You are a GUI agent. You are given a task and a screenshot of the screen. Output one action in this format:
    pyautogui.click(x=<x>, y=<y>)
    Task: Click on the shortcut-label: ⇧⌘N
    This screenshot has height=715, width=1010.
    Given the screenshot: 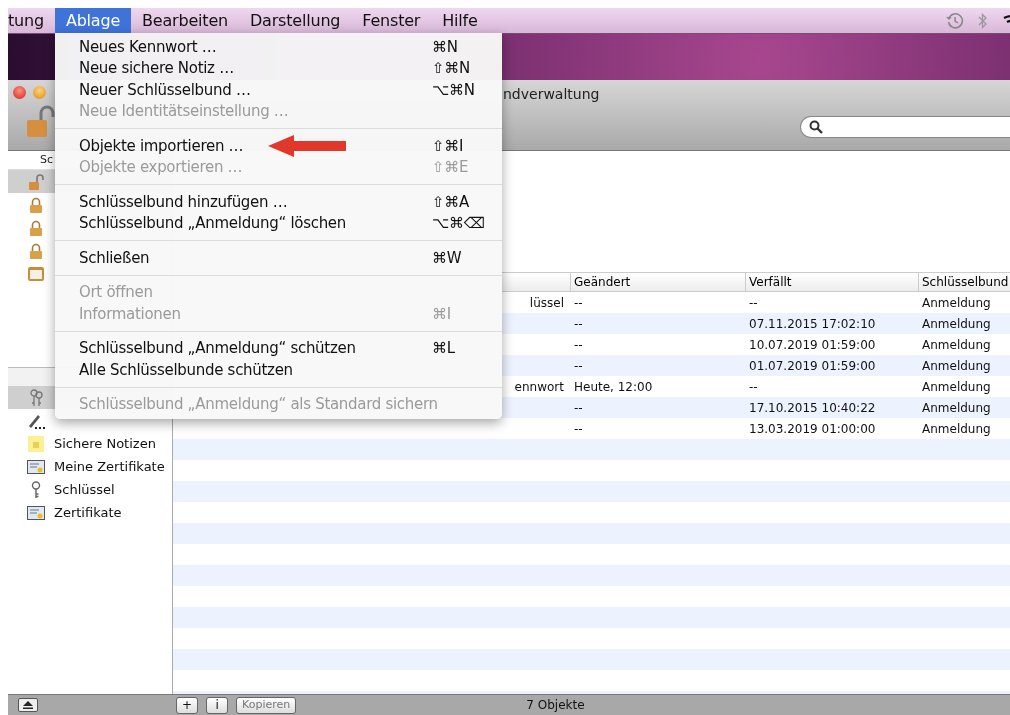 What is the action you would take?
    pyautogui.click(x=451, y=68)
    